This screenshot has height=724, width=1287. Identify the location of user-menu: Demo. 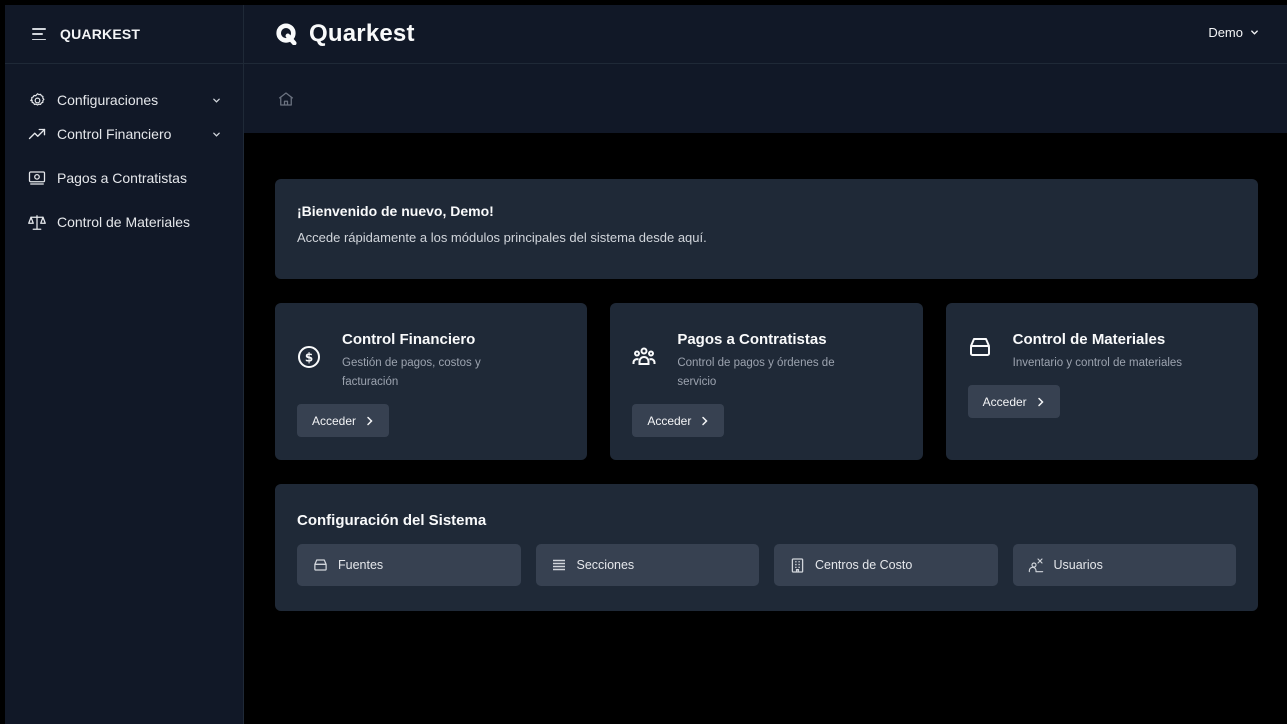
(1233, 32).